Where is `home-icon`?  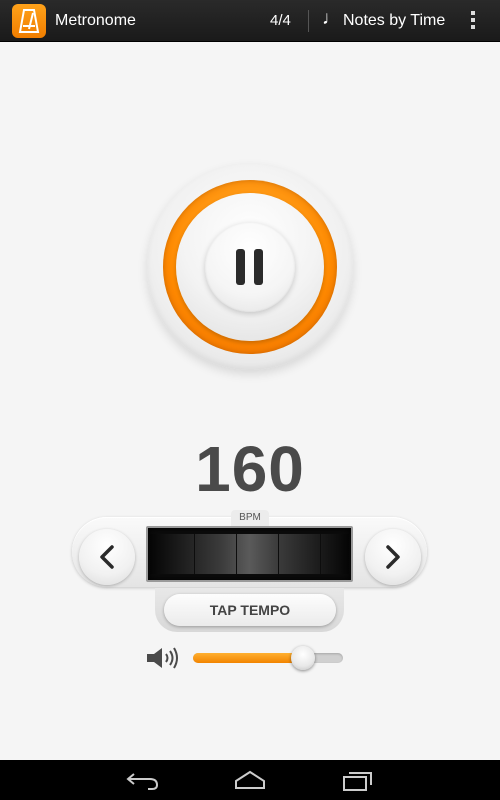 home-icon is located at coordinates (250, 780).